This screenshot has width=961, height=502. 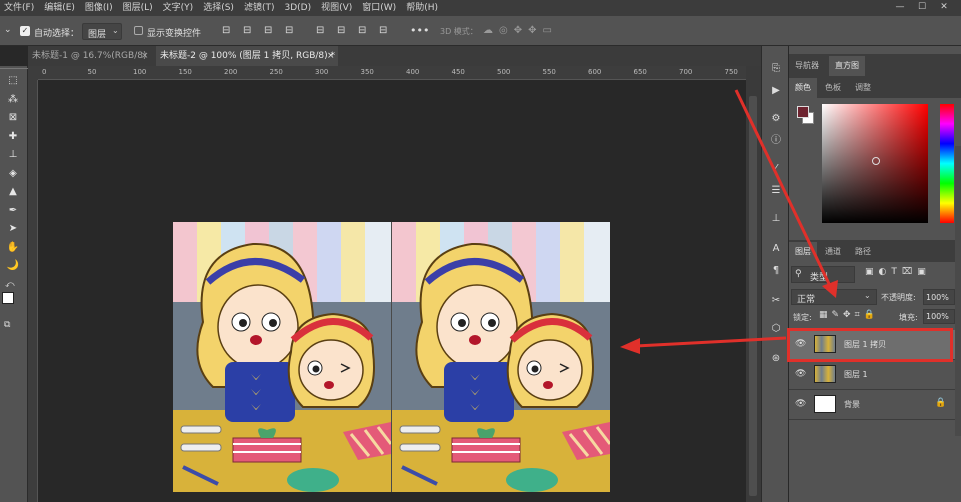 I want to click on auto-select-dropdown: 图层 ⌄, so click(x=102, y=31).